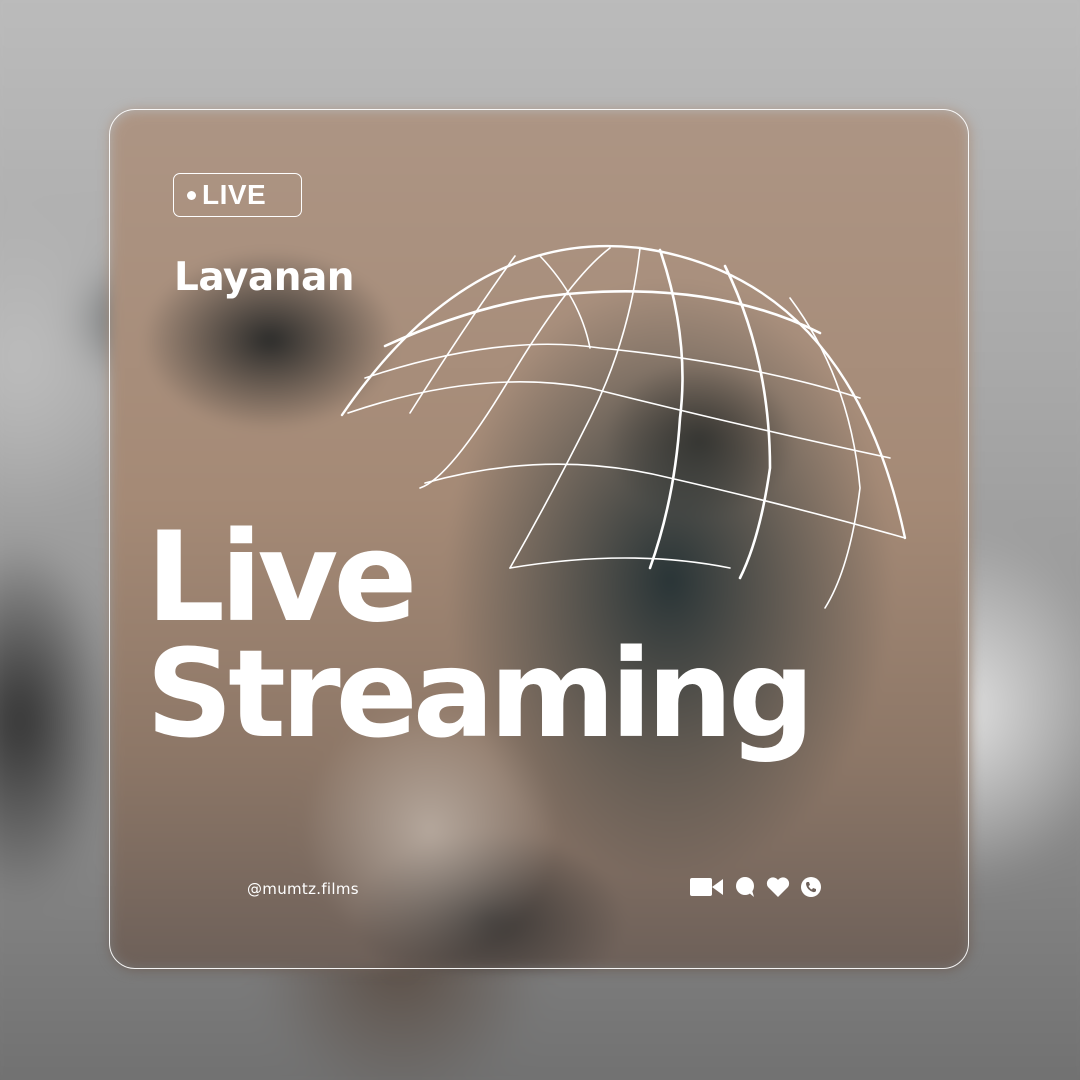 This screenshot has width=1080, height=1080. Describe the element at coordinates (191, 195) in the screenshot. I see `live-dot-icon` at that location.